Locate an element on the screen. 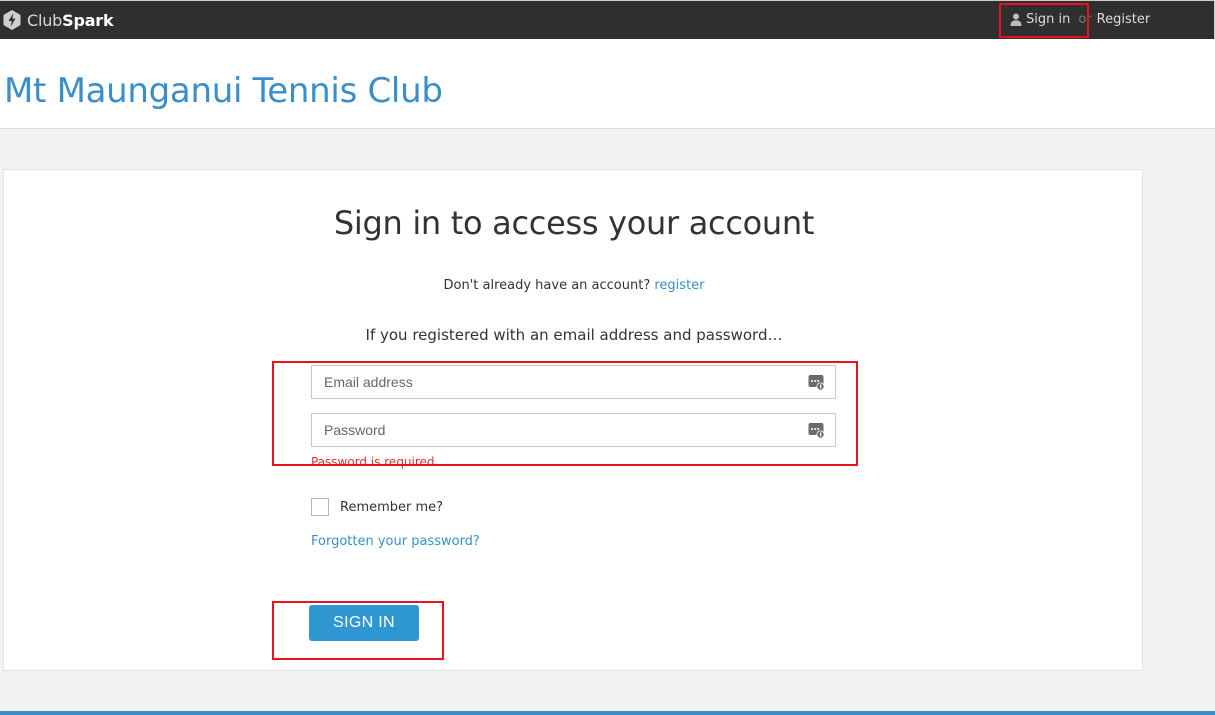  remember-me-row: Remember me? is located at coordinates (377, 507).